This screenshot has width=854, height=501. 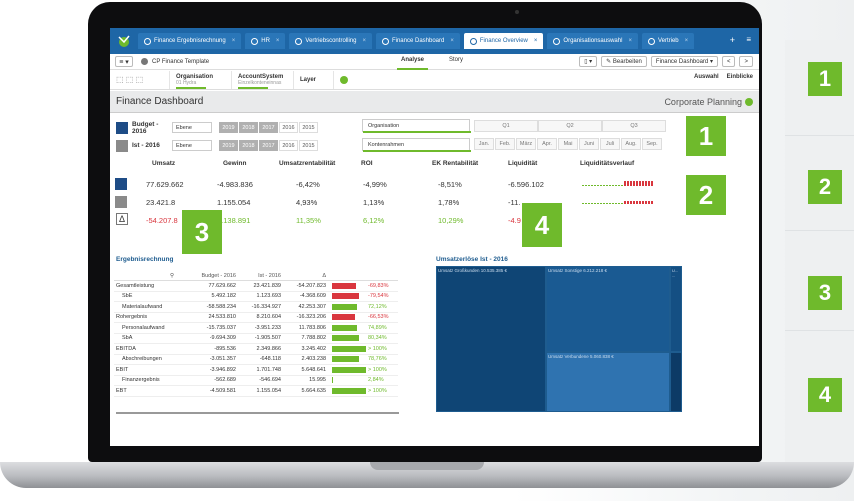 What do you see at coordinates (261, 276) in the screenshot?
I see `column-header: Ist - 2016` at bounding box center [261, 276].